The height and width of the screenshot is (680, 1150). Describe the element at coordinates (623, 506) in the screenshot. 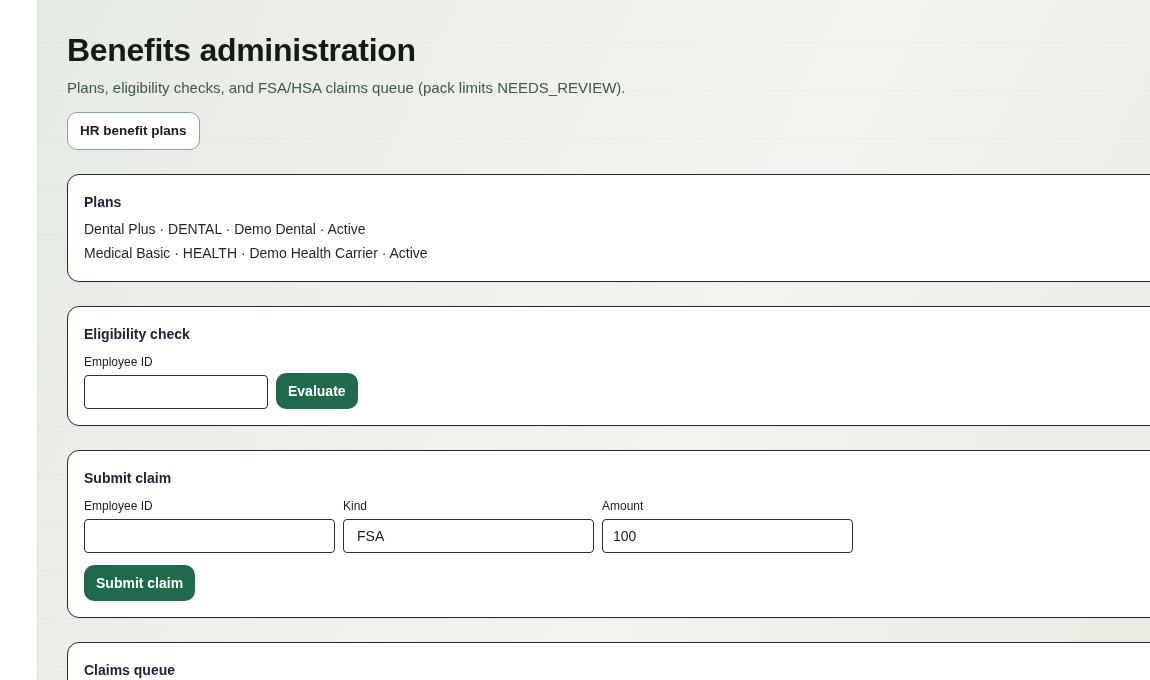

I see `field-label: Amount` at that location.